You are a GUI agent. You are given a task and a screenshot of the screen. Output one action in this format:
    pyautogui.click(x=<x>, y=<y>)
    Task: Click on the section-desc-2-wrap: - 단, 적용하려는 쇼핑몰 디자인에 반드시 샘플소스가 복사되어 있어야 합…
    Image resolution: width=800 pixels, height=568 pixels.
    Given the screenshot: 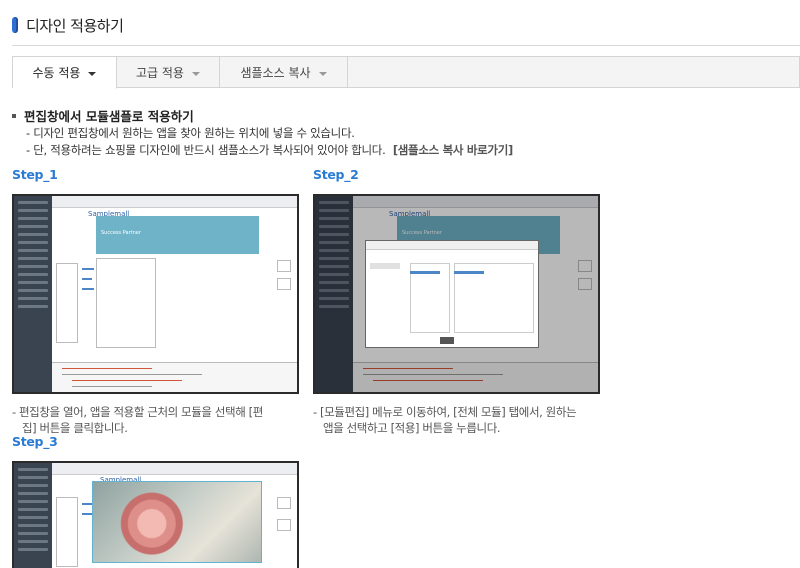 What is the action you would take?
    pyautogui.click(x=269, y=150)
    